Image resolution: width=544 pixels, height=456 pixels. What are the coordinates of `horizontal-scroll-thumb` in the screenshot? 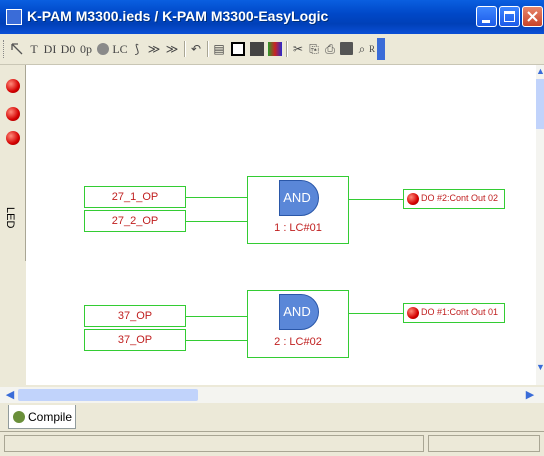 It's located at (108, 395).